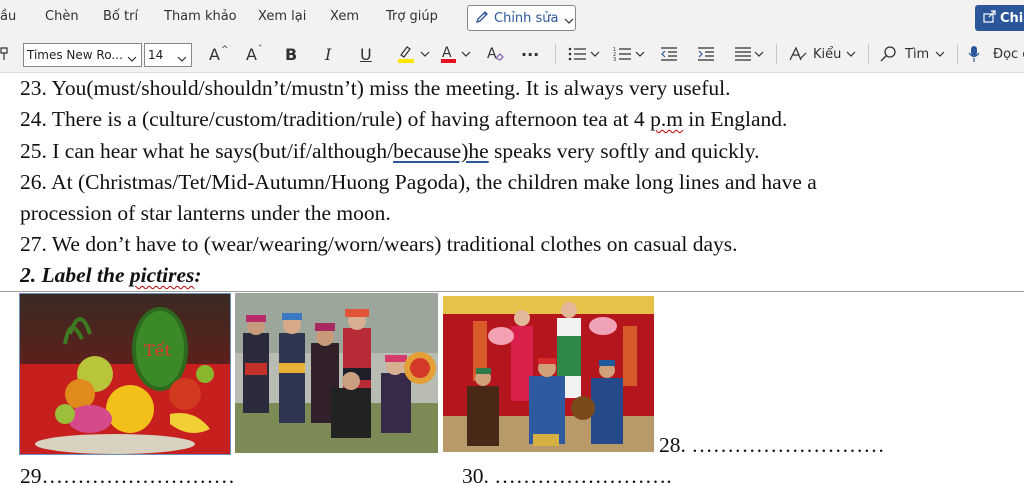  I want to click on italic-button: I, so click(328, 54).